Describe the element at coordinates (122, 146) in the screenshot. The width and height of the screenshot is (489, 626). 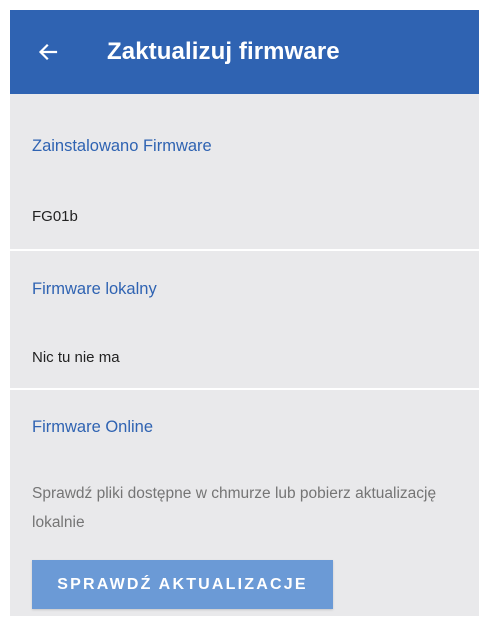
I see `installed-firmware-label: Zainstalowano Firmware` at that location.